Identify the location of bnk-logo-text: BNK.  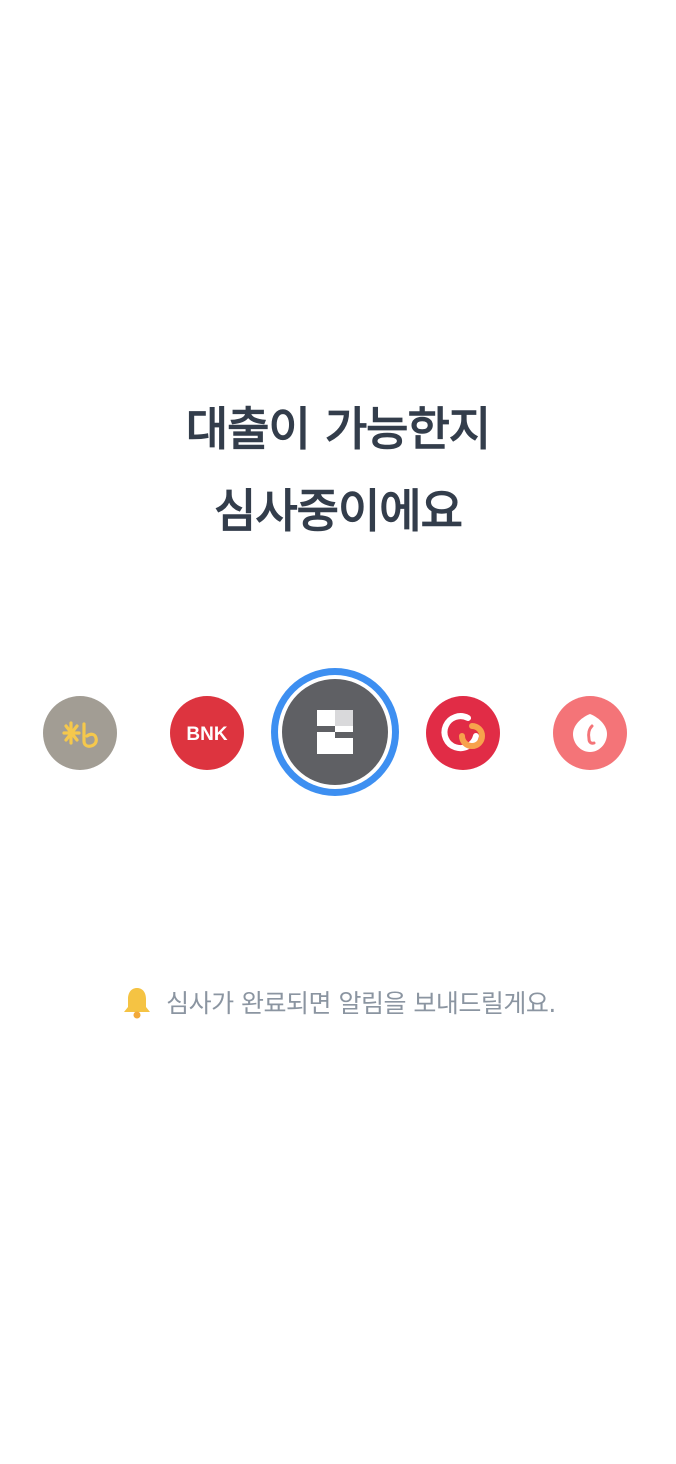
(206, 734).